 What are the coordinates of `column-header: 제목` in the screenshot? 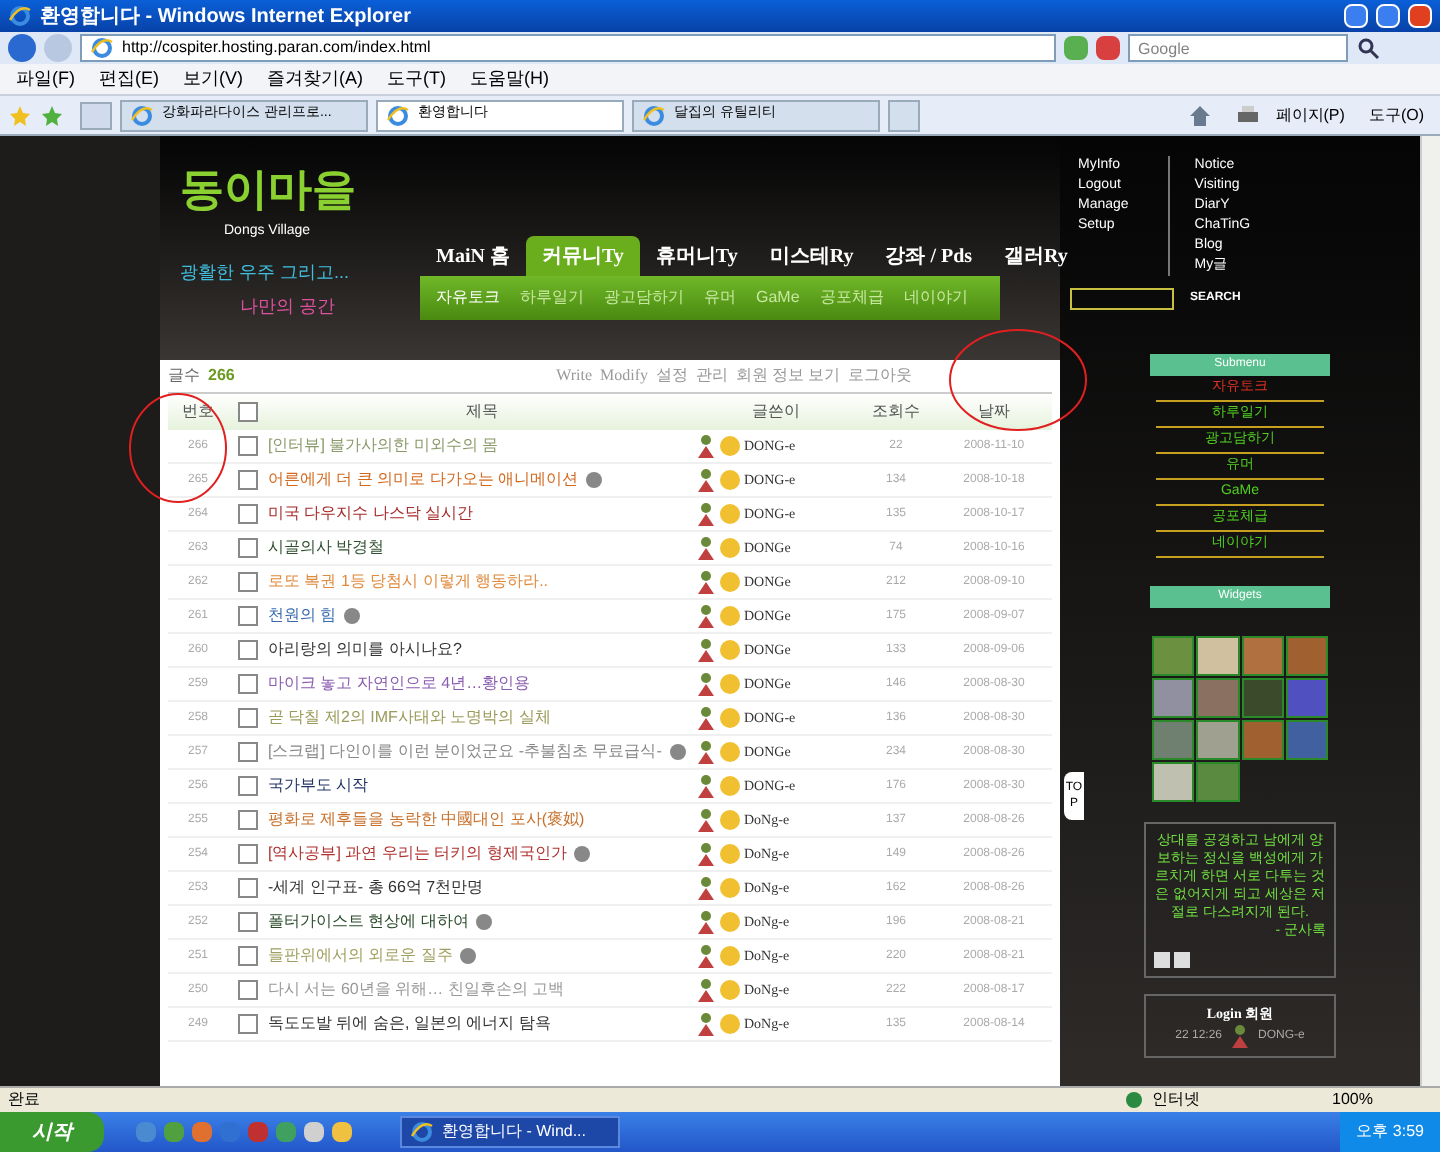 It's located at (482, 412).